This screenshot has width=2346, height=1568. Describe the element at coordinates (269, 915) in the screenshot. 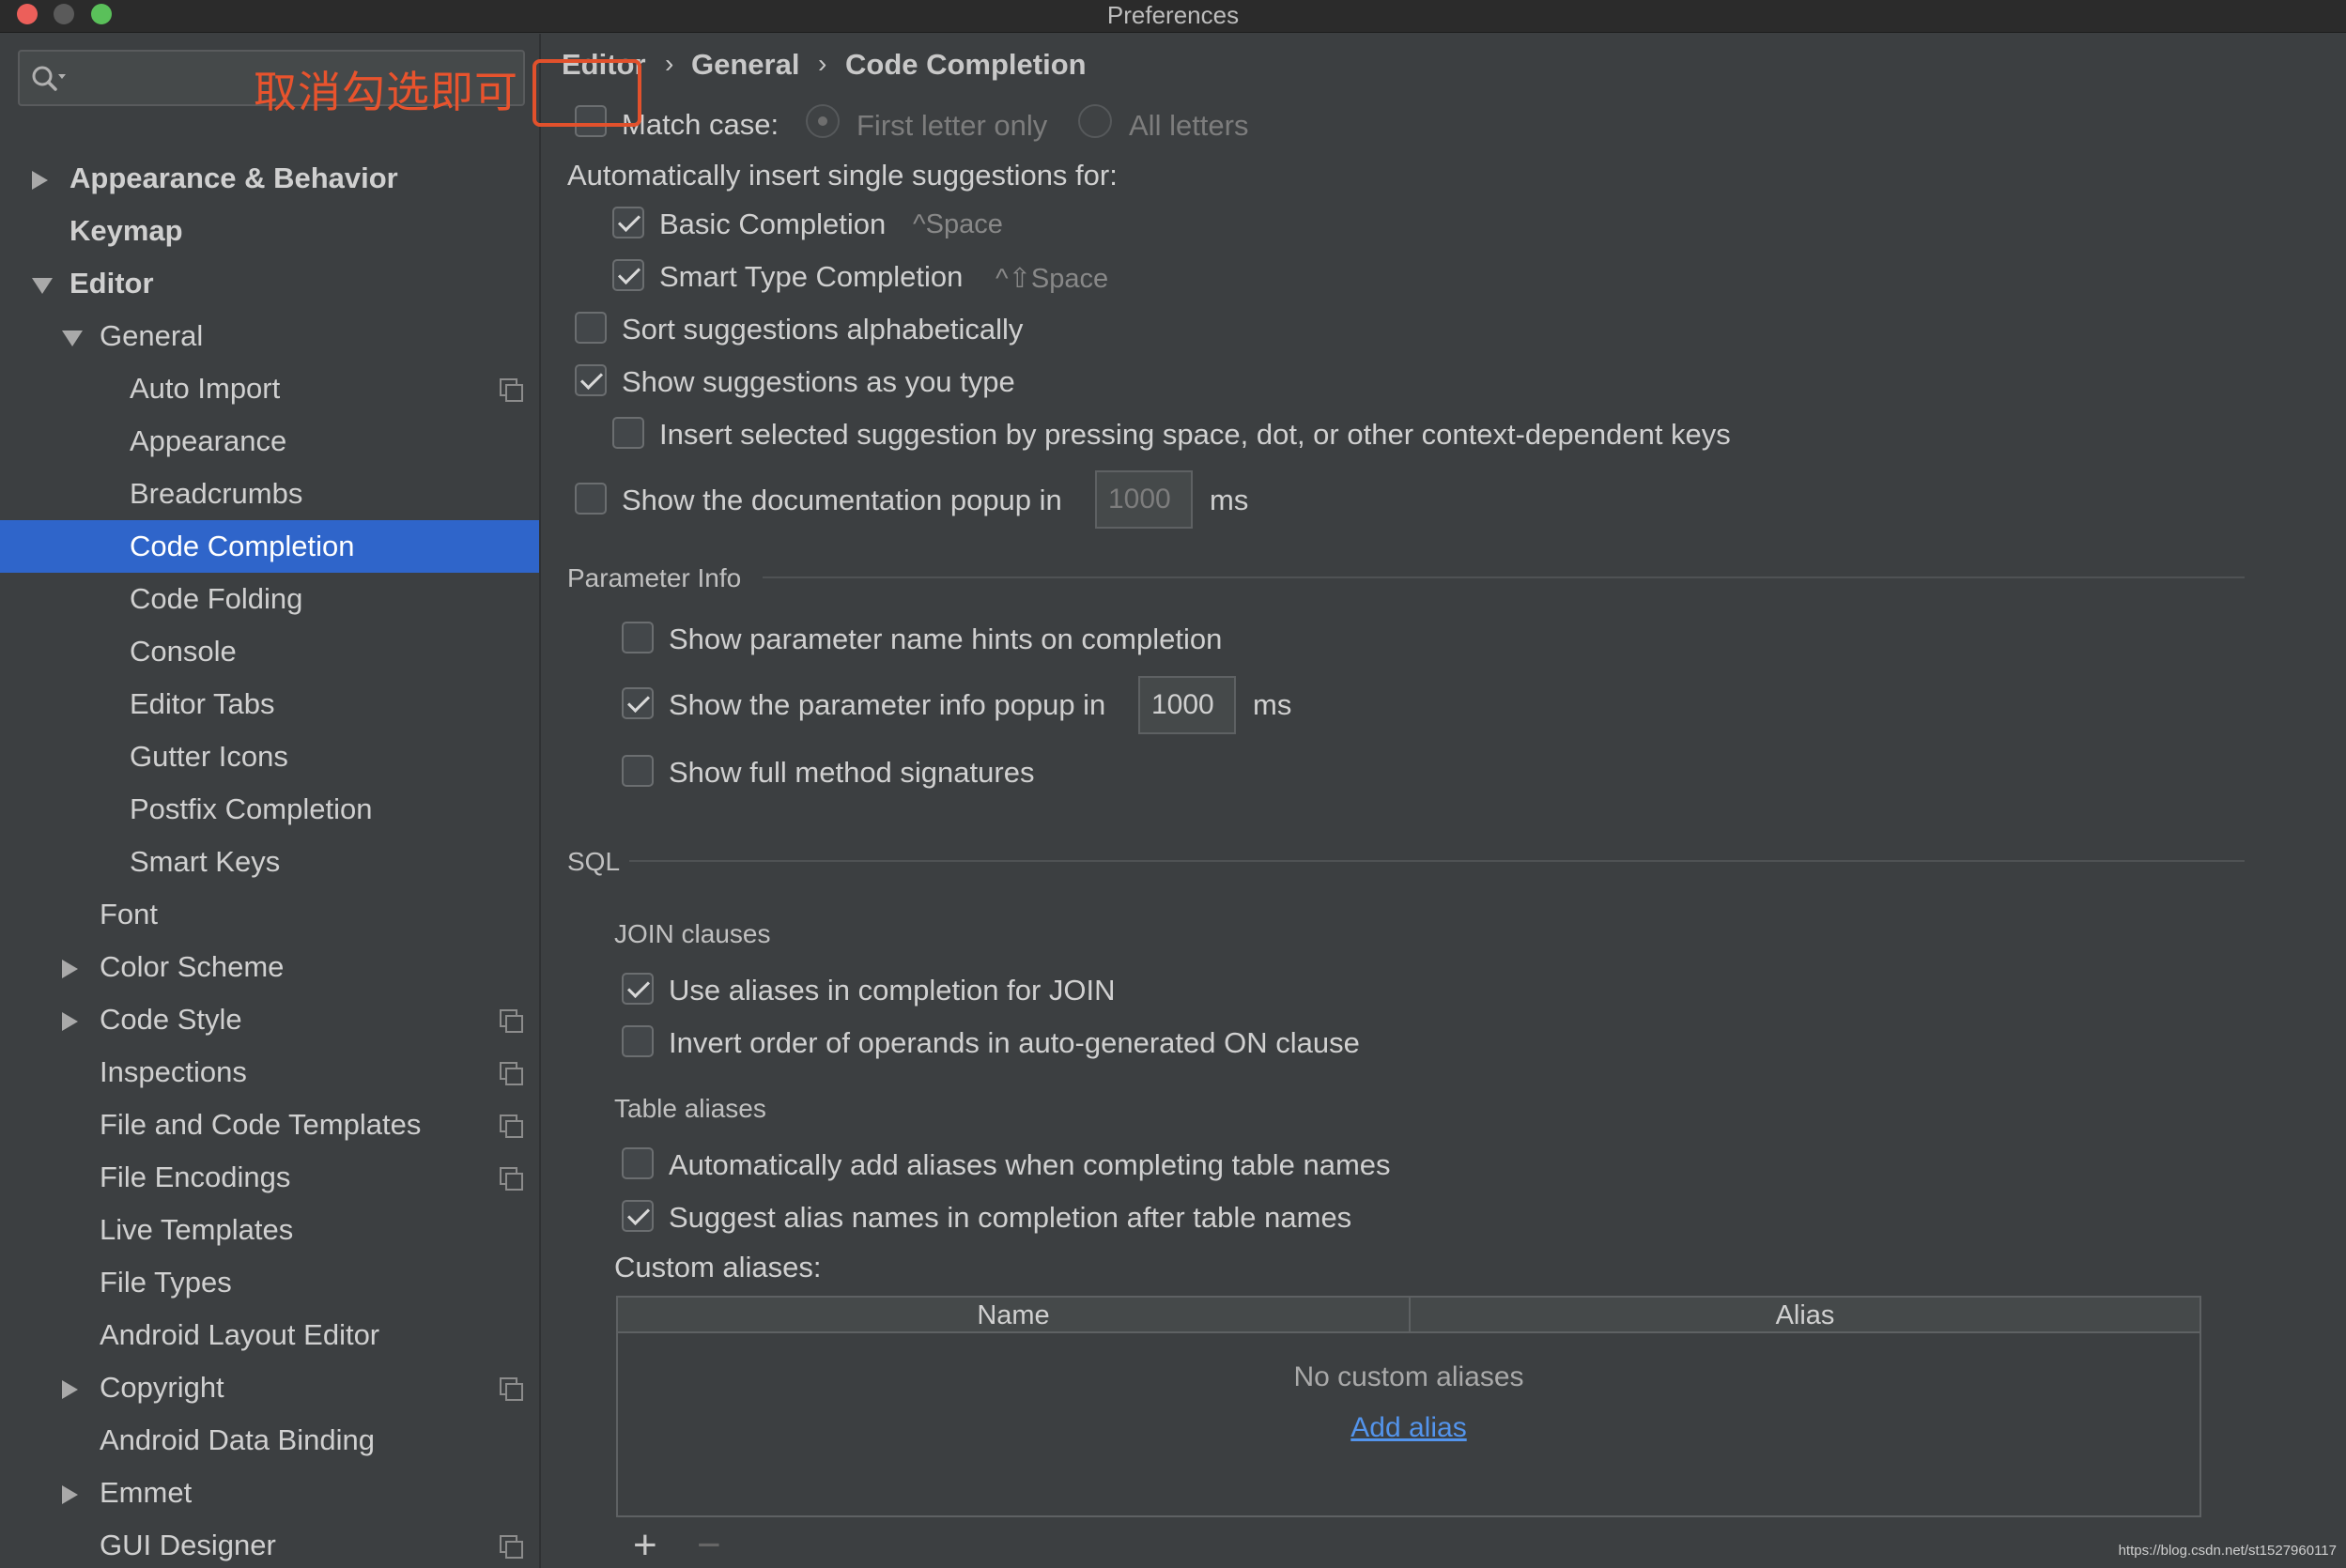

I see `sidebar-item-font: Font` at that location.